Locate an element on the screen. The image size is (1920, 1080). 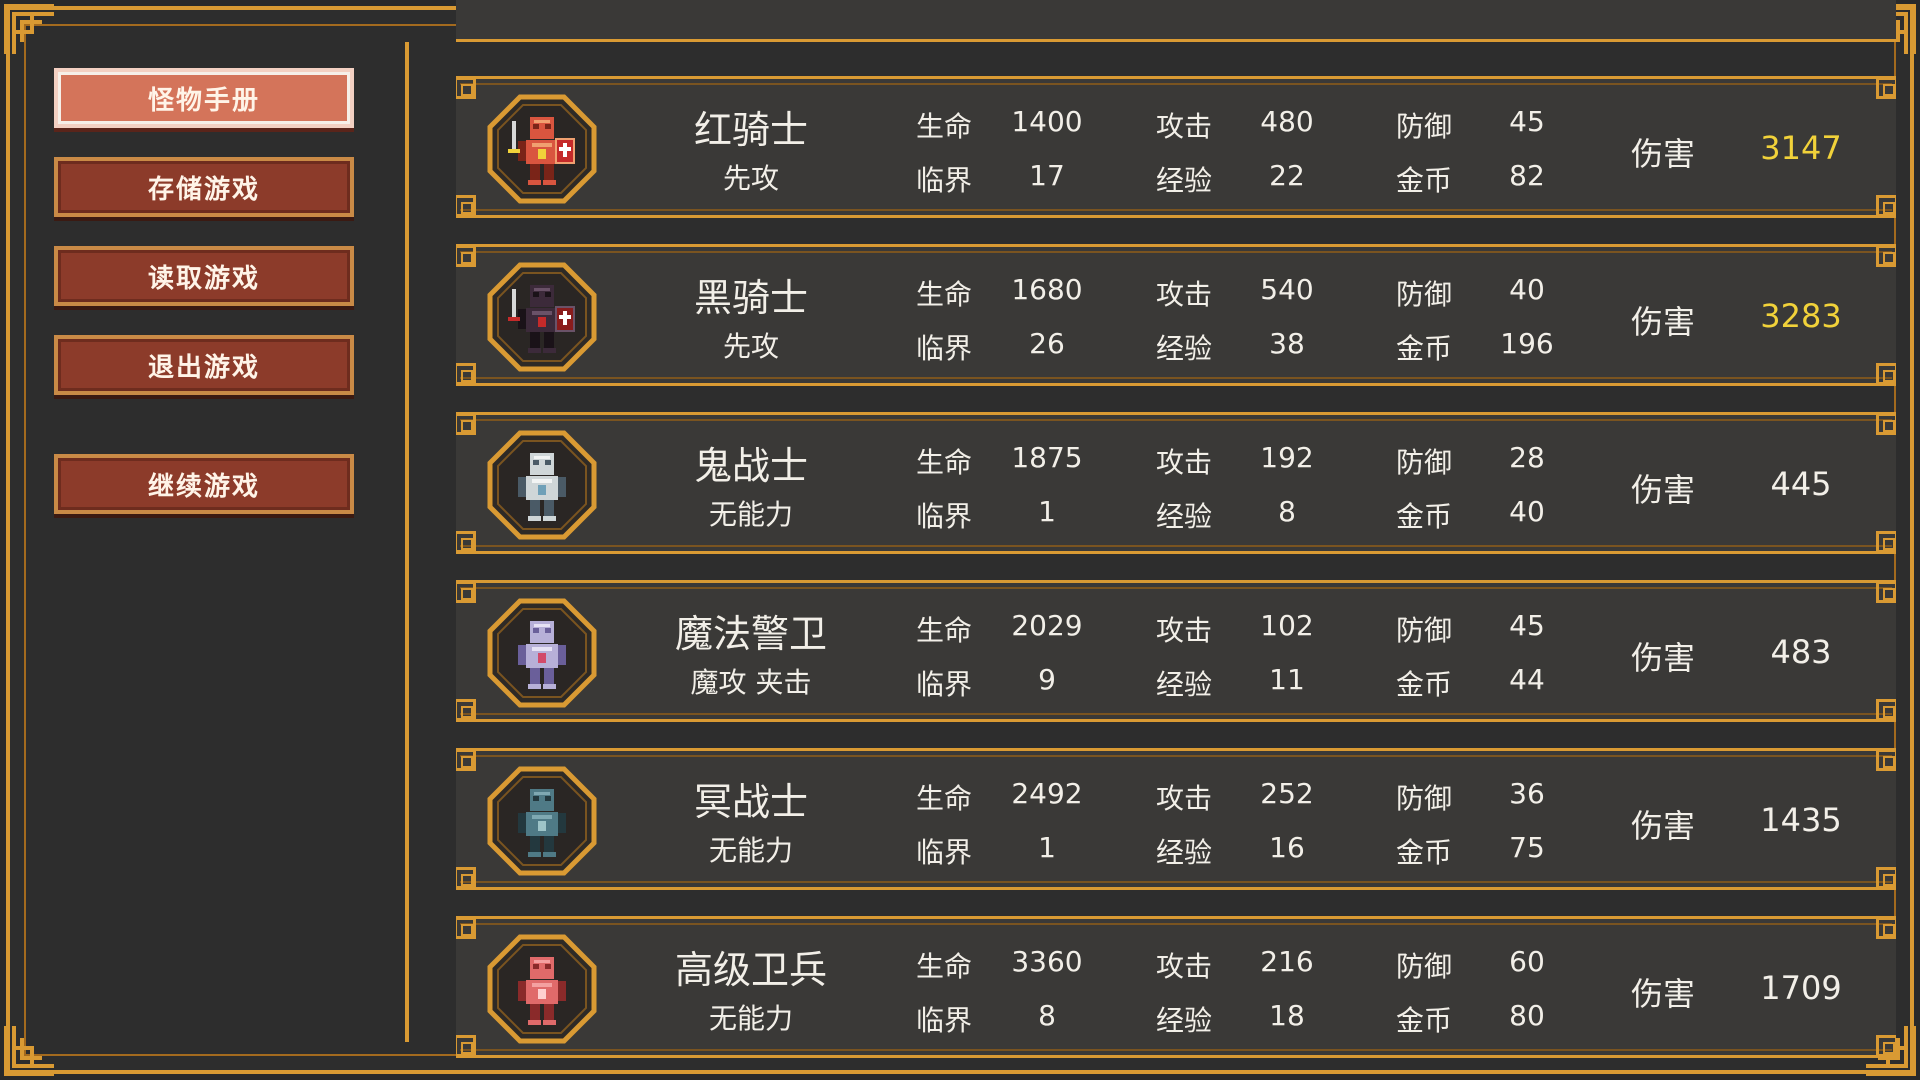
hp-value: 2029 is located at coordinates (1047, 625).